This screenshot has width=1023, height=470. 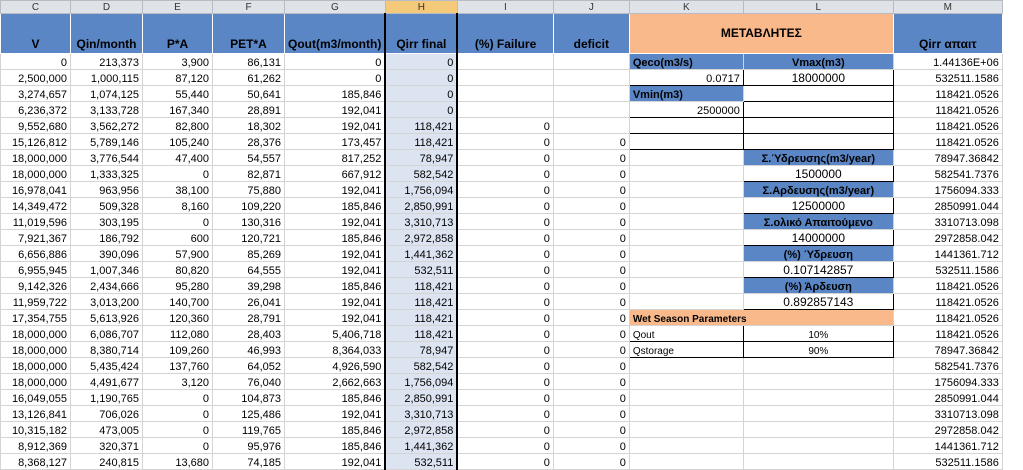 I want to click on cell-peta: 75,880, so click(x=248, y=189).